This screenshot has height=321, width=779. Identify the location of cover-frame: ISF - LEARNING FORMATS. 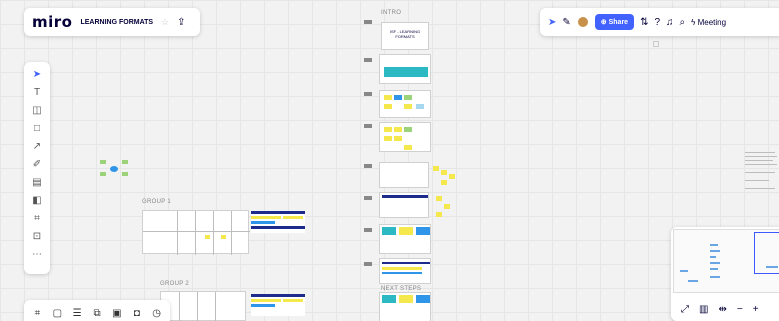
(405, 36).